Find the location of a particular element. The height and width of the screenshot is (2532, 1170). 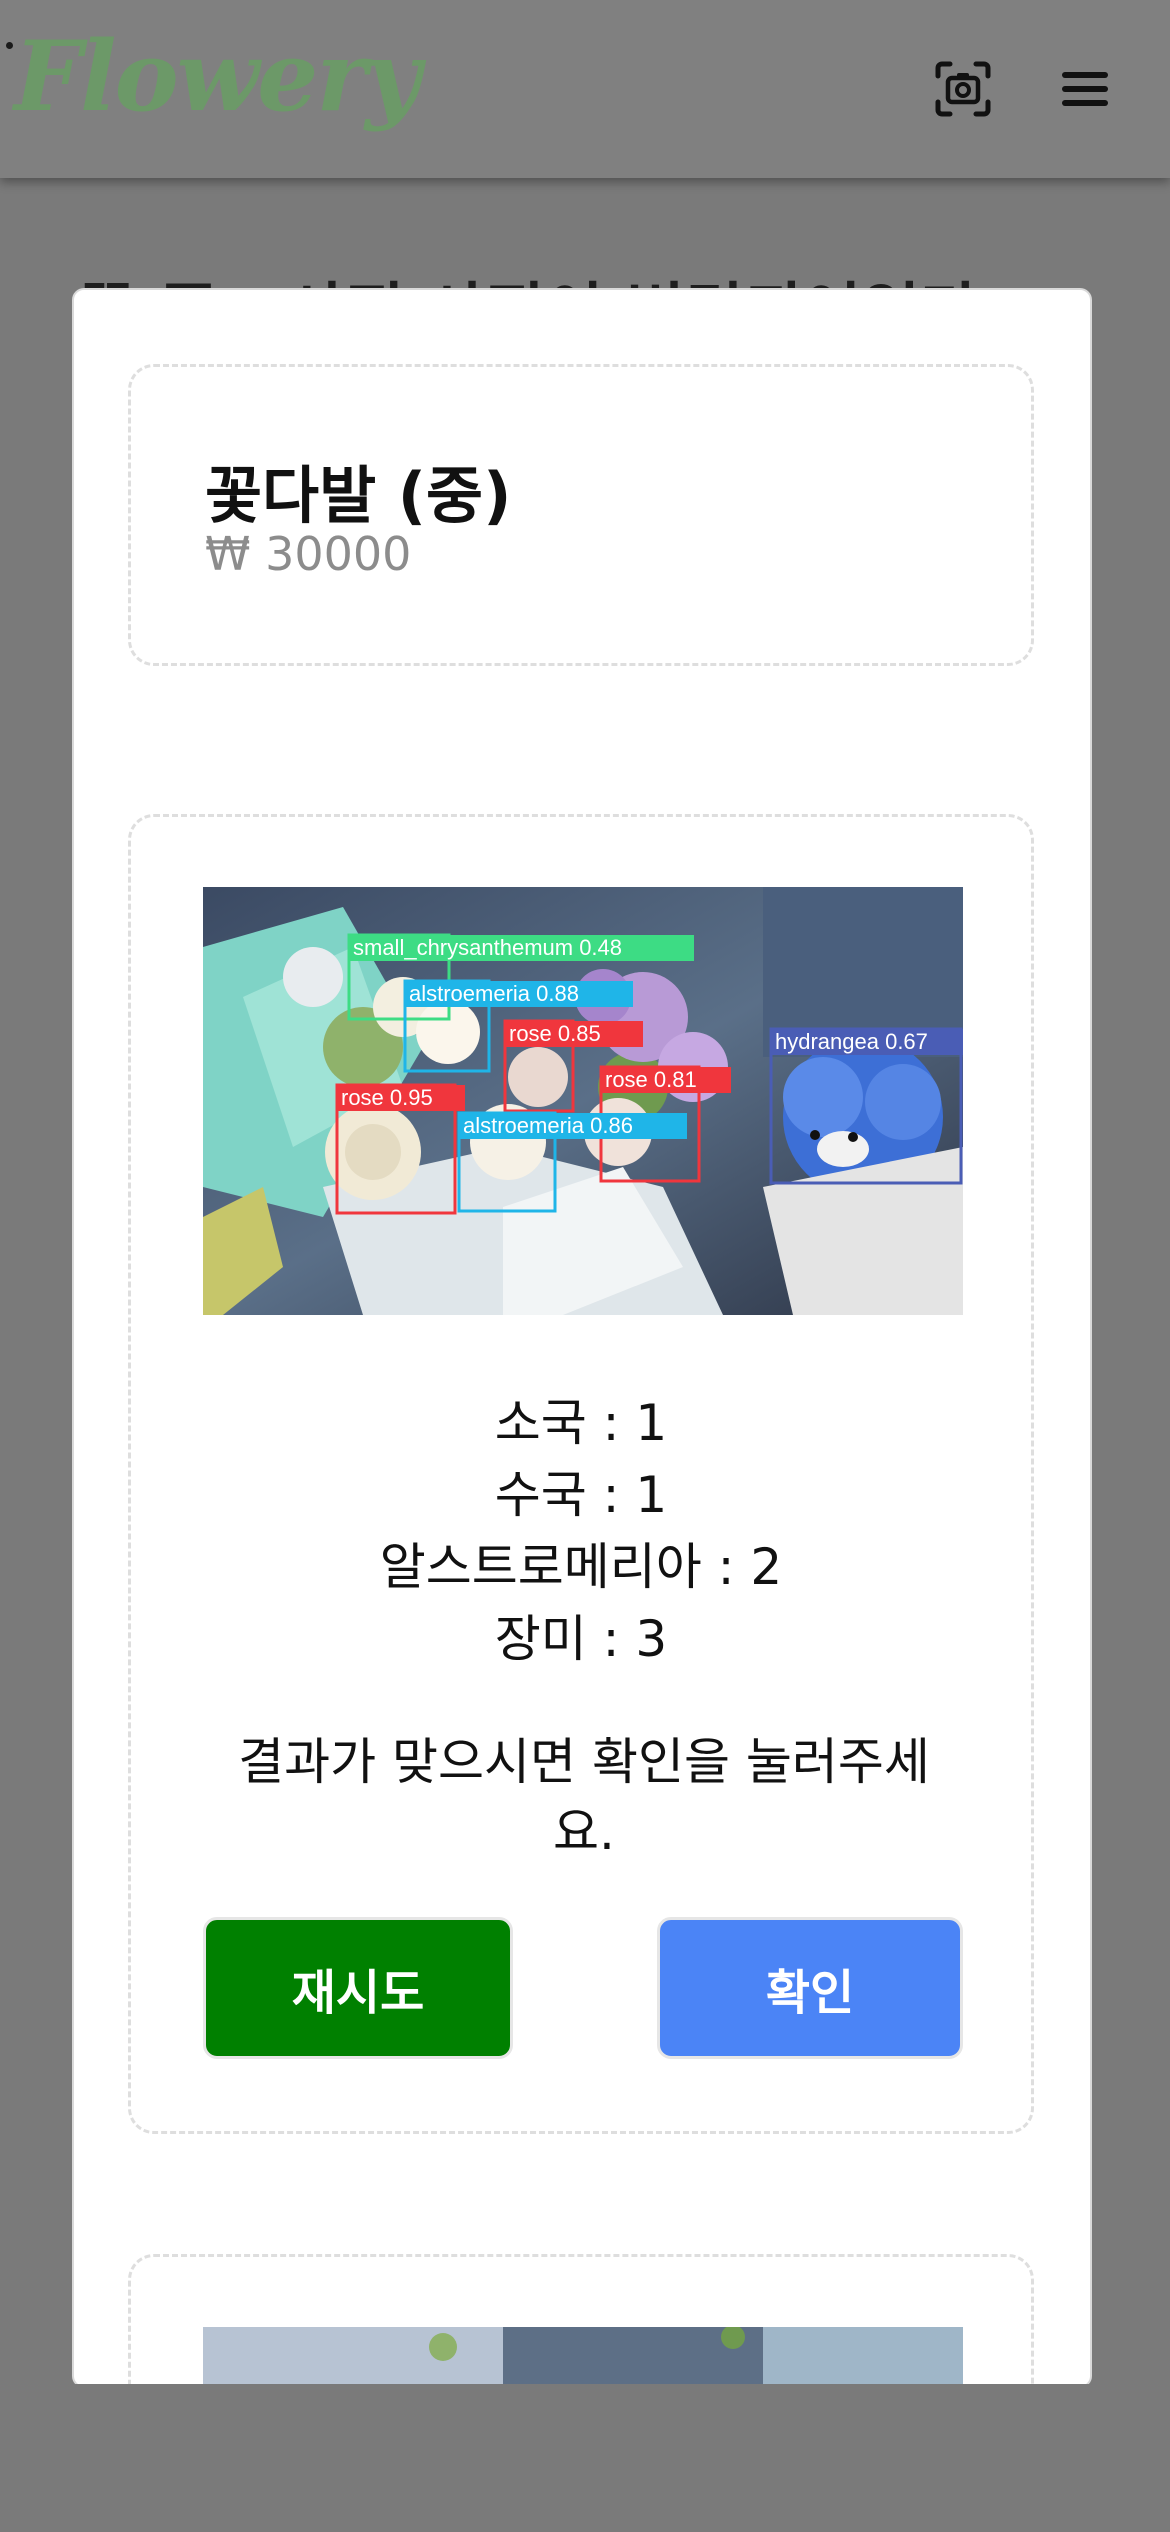

box-label-rose-095: rose 0.95 is located at coordinates (387, 1097).